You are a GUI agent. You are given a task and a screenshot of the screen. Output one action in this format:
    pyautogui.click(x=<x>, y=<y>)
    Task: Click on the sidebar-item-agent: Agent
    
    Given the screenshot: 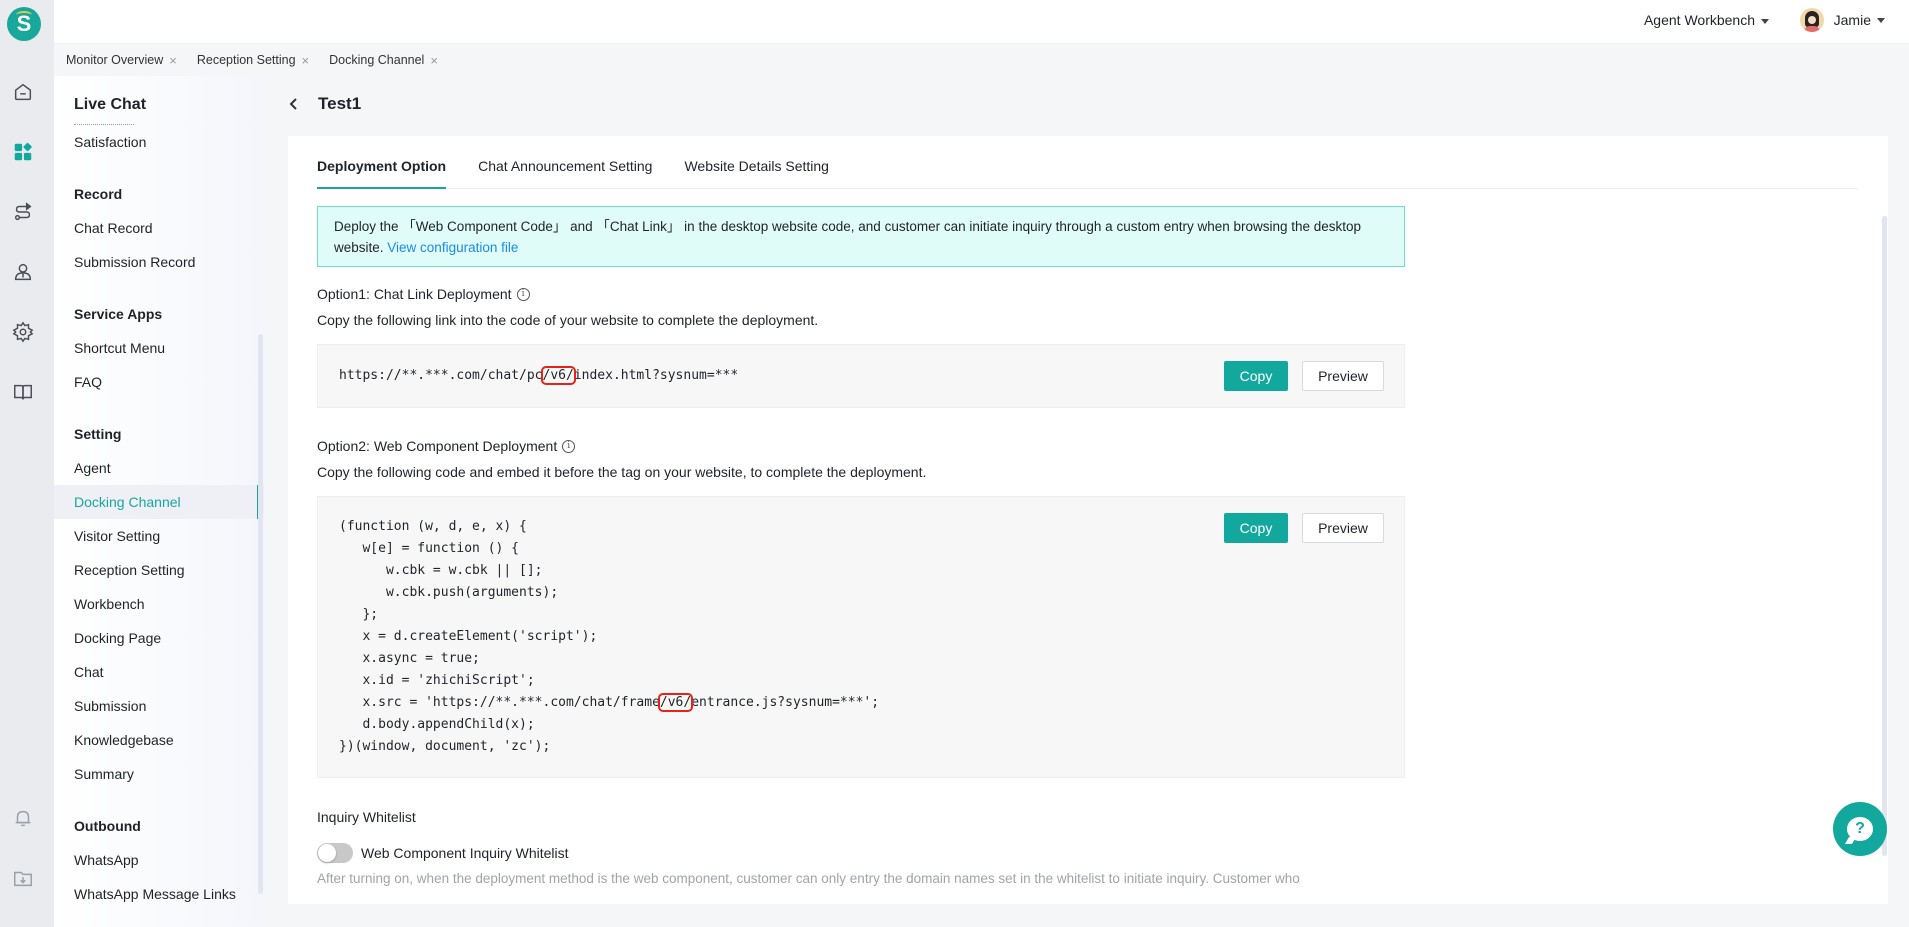 What is the action you would take?
    pyautogui.click(x=159, y=468)
    